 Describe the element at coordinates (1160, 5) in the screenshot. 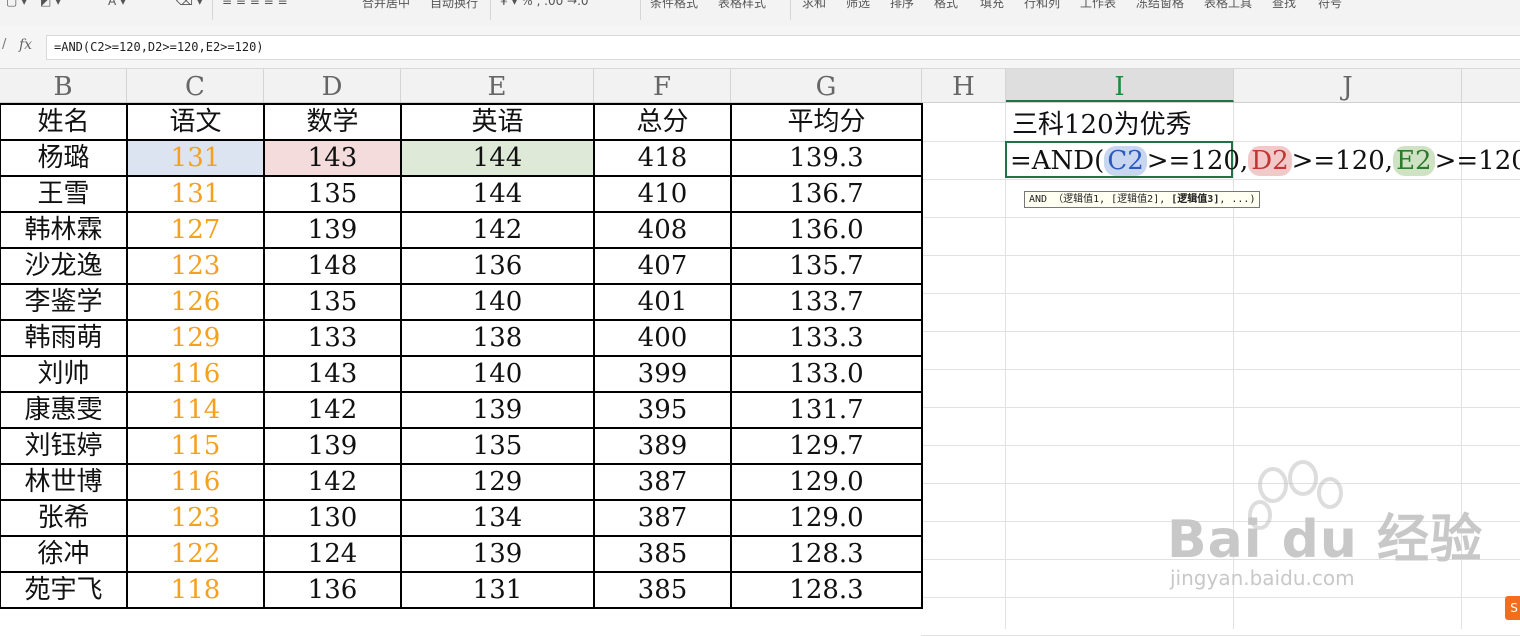

I see `ribbon-freeze: 冻结窗格` at that location.